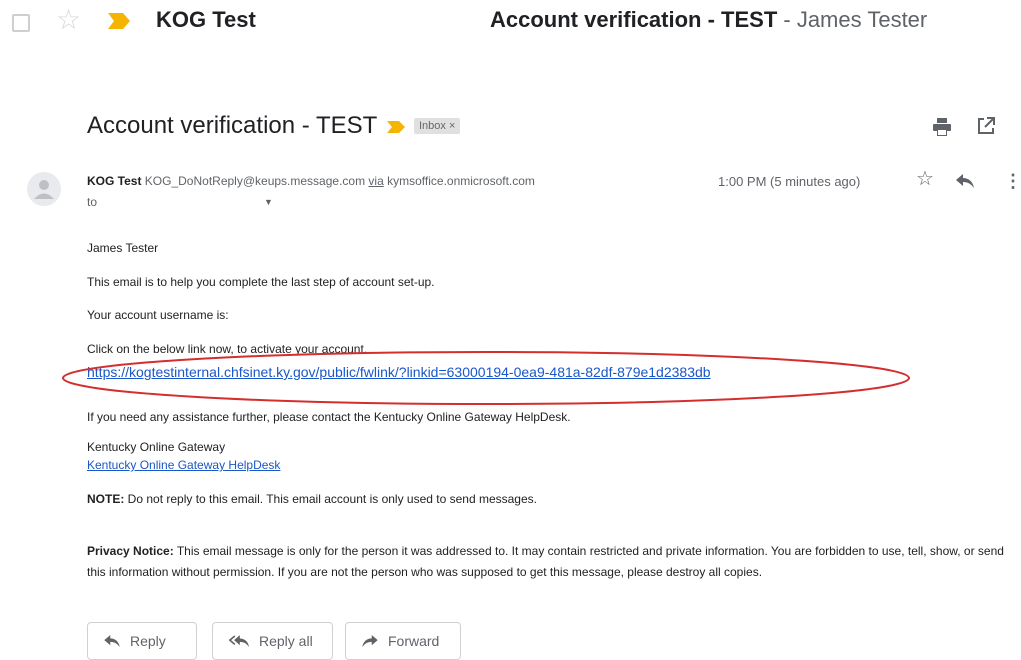 This screenshot has height=660, width=1021. I want to click on reply-button: Reply, so click(142, 641).